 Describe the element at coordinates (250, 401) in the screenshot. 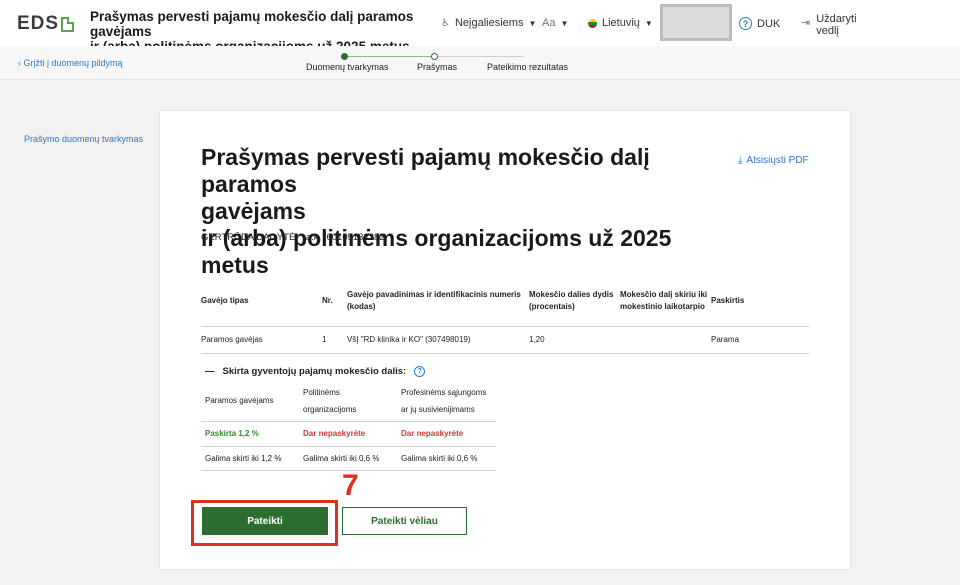

I see `allocation-column-header: Paramos gavėjams` at that location.